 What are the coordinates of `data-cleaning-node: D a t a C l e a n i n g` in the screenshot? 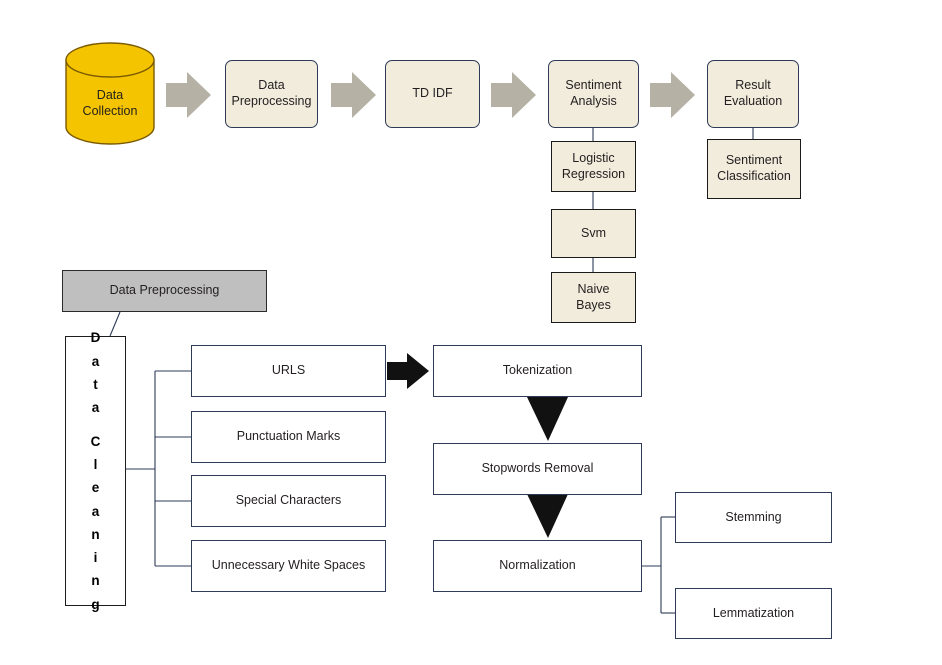 It's located at (95, 471).